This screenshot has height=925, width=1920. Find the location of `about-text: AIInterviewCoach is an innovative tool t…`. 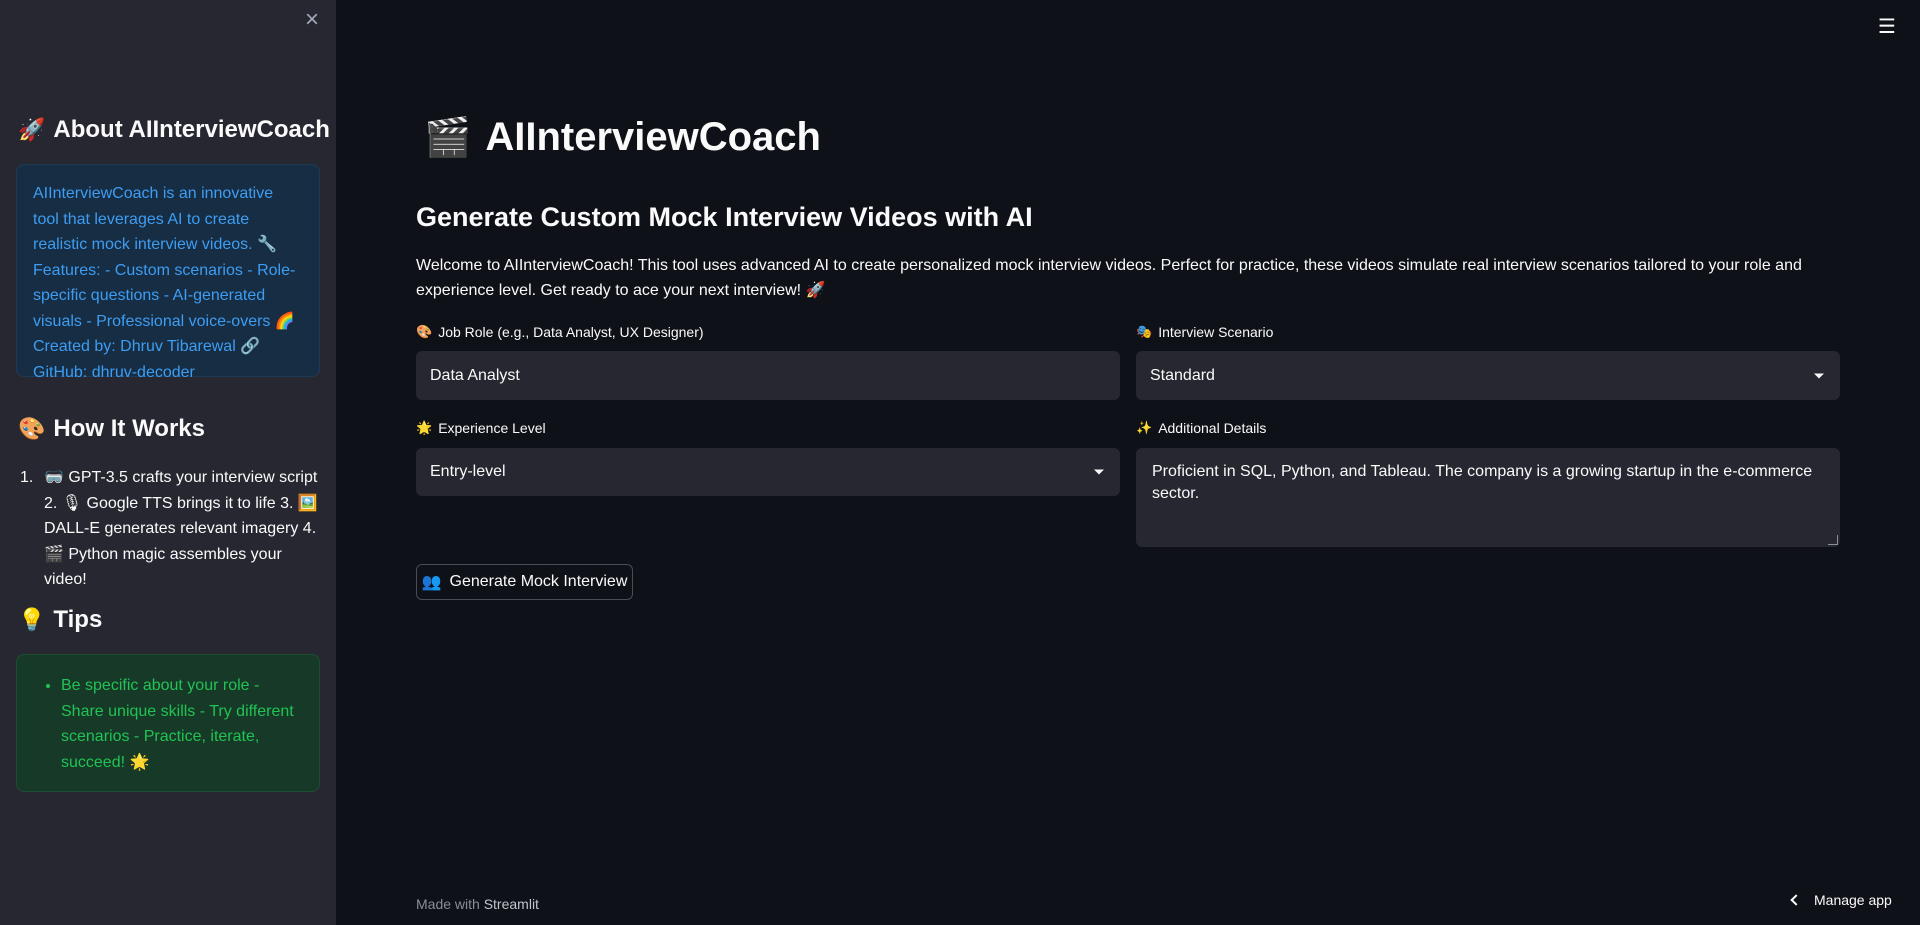

about-text: AIInterviewCoach is an innovative tool t… is located at coordinates (164, 283).